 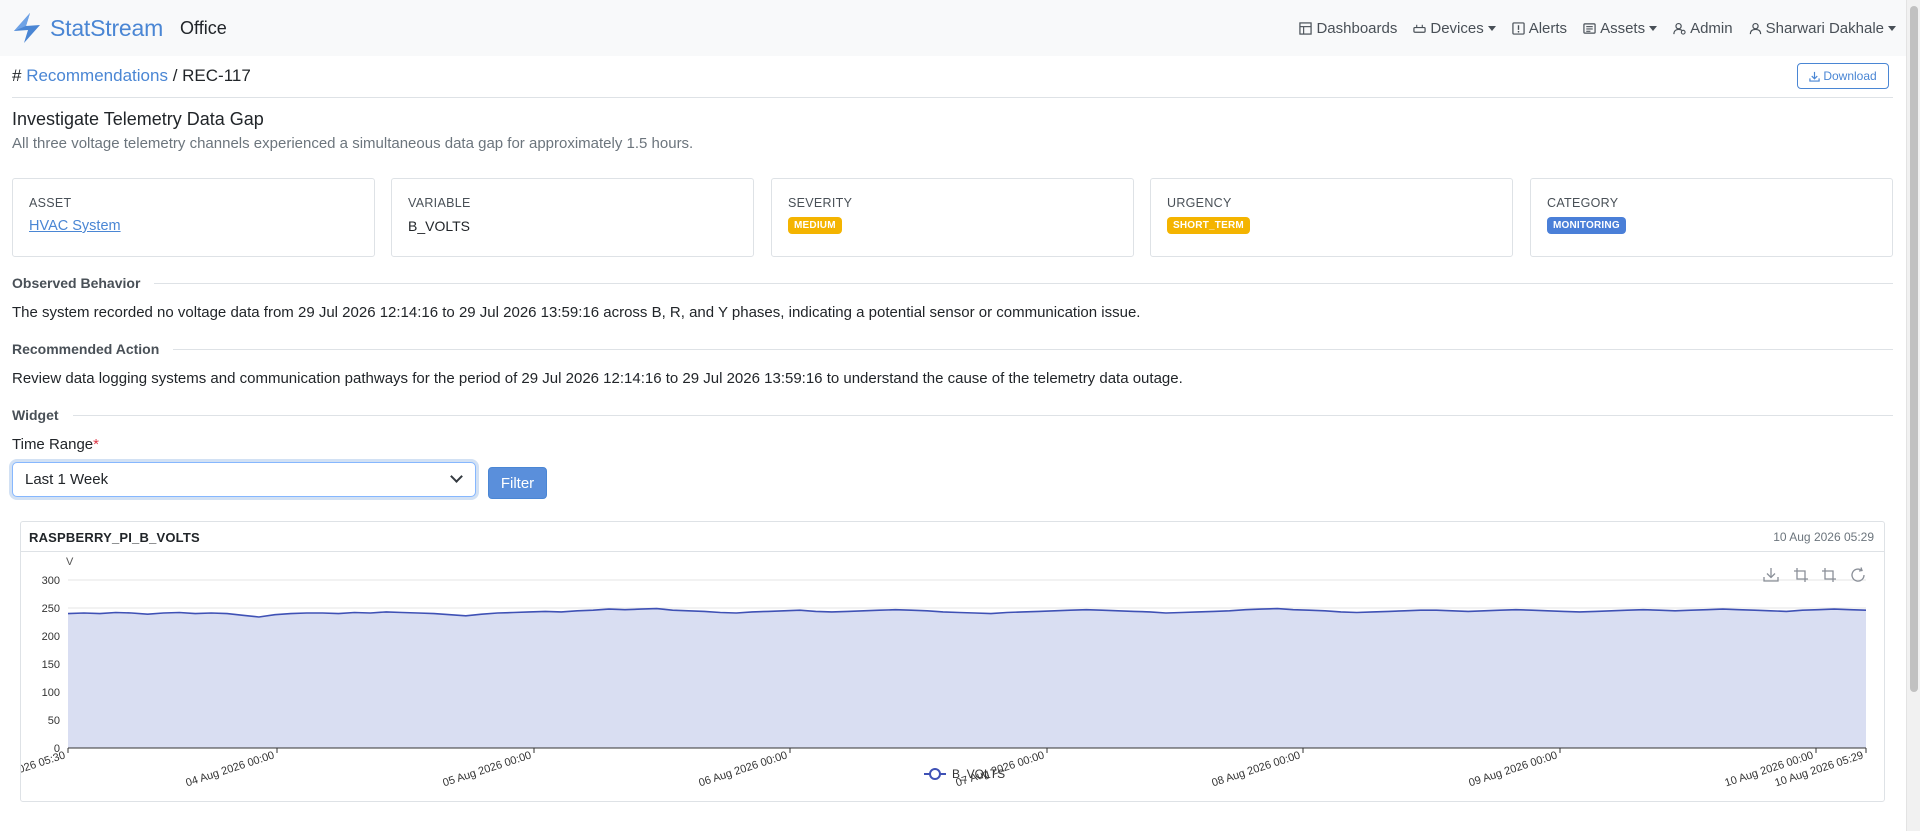 What do you see at coordinates (67, 479) in the screenshot?
I see `time-range-value: Last 1 Week` at bounding box center [67, 479].